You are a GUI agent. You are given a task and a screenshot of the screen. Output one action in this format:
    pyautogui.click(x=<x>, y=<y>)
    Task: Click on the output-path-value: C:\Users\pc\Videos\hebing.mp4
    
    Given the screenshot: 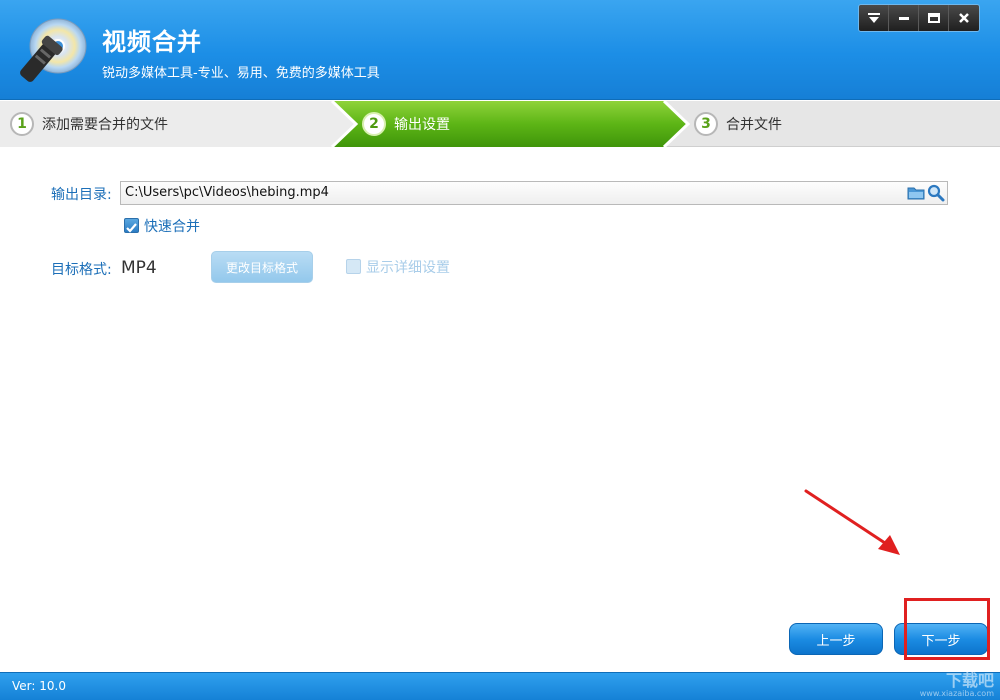 What is the action you would take?
    pyautogui.click(x=227, y=192)
    